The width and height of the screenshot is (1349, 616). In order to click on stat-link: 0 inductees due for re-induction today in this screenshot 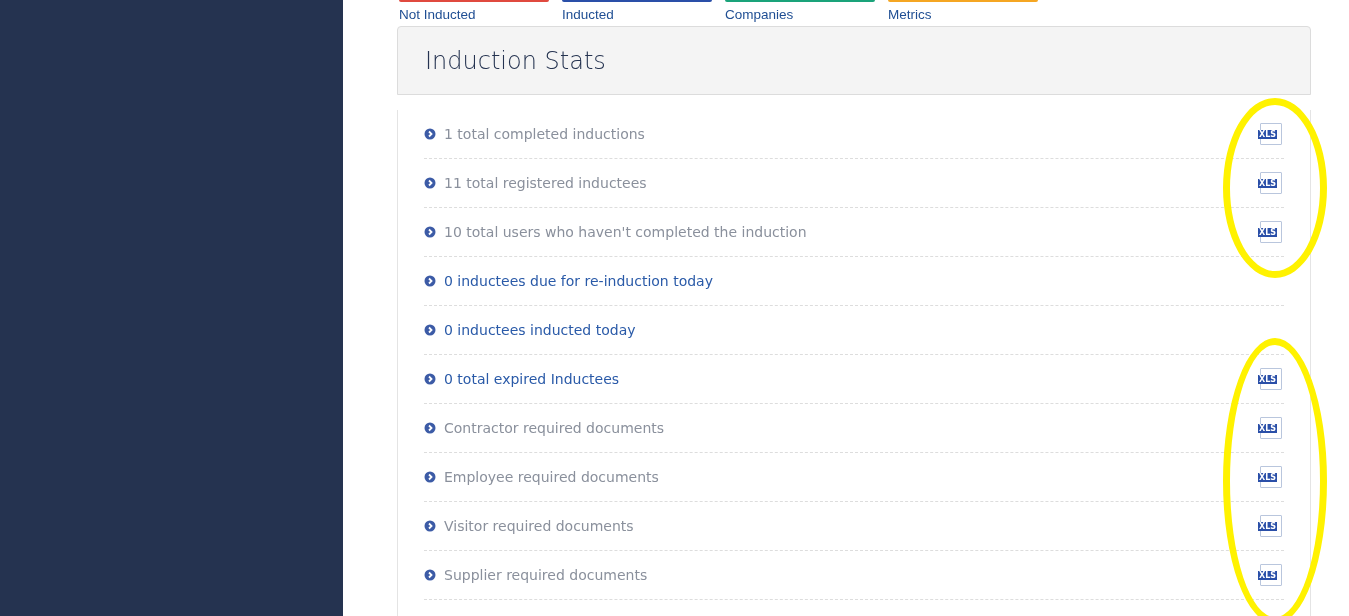, I will do `click(864, 281)`.